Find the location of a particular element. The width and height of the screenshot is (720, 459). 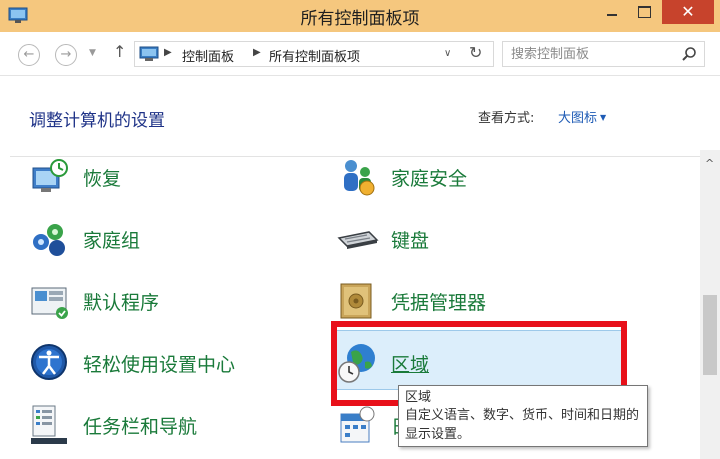

view-by-label: 查看方式: is located at coordinates (506, 118).